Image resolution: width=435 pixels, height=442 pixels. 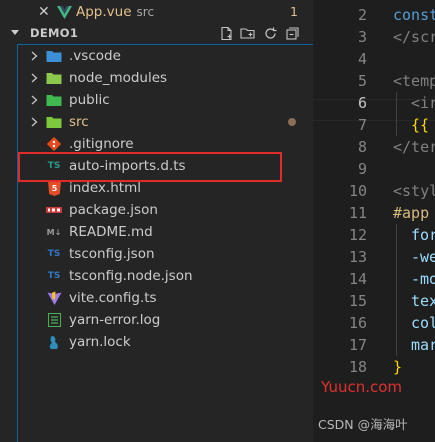 What do you see at coordinates (150, 167) in the screenshot?
I see `highlight-box` at bounding box center [150, 167].